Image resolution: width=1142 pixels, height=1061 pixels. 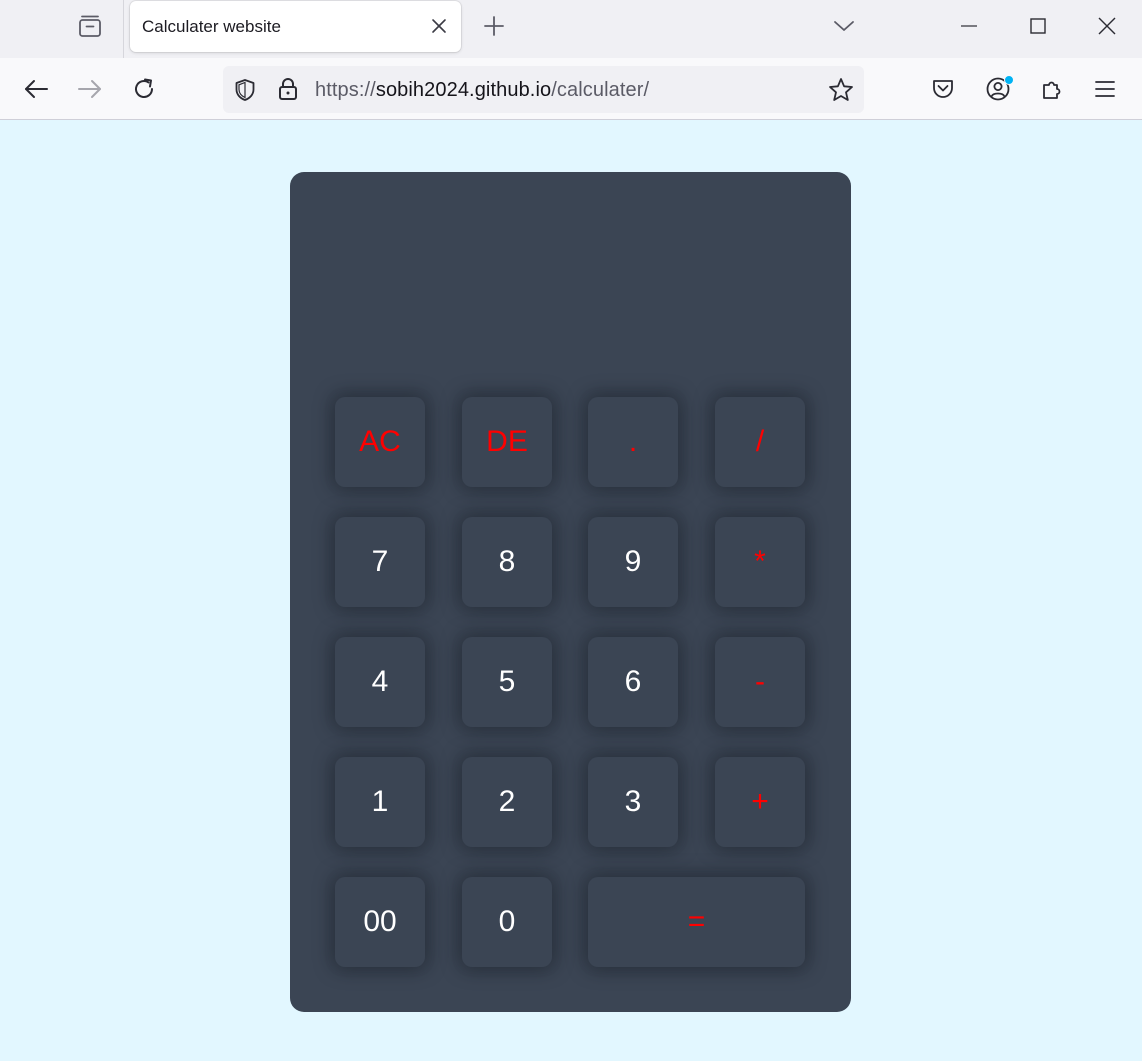 I want to click on account-button, so click(x=998, y=89).